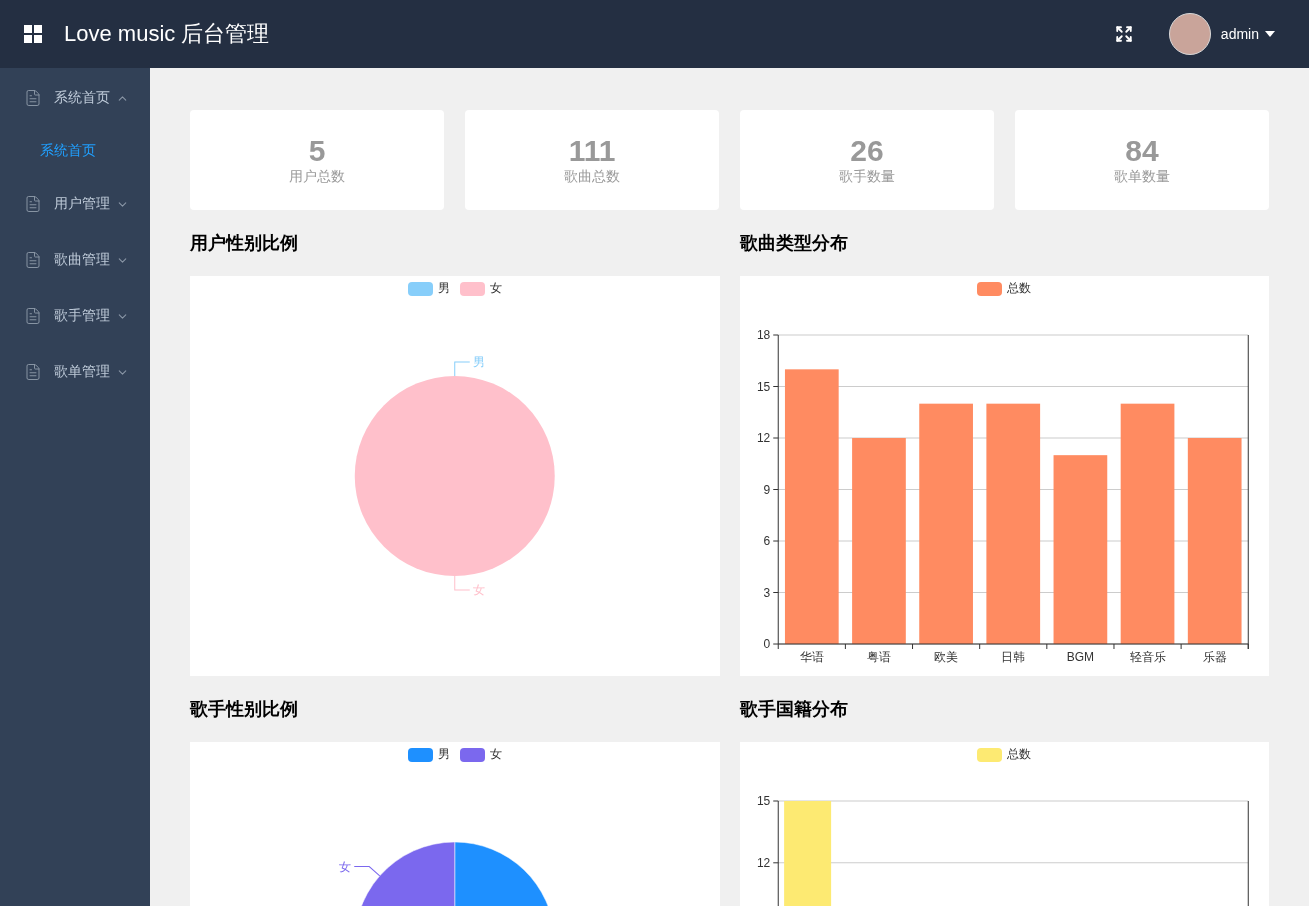  I want to click on menu-item: 歌单管理, so click(75, 372).